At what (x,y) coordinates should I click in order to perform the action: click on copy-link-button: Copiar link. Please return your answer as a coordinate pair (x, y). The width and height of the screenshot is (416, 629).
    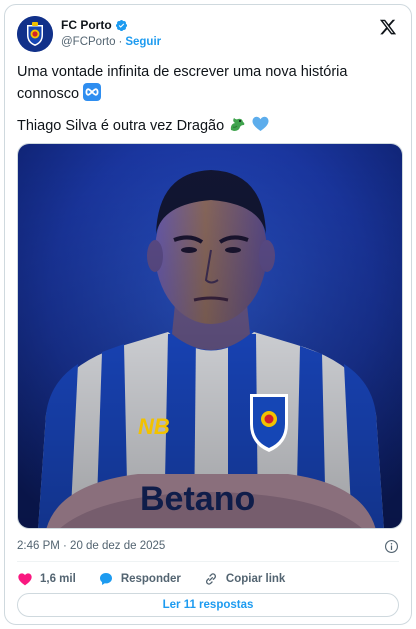
    Looking at the image, I should click on (244, 579).